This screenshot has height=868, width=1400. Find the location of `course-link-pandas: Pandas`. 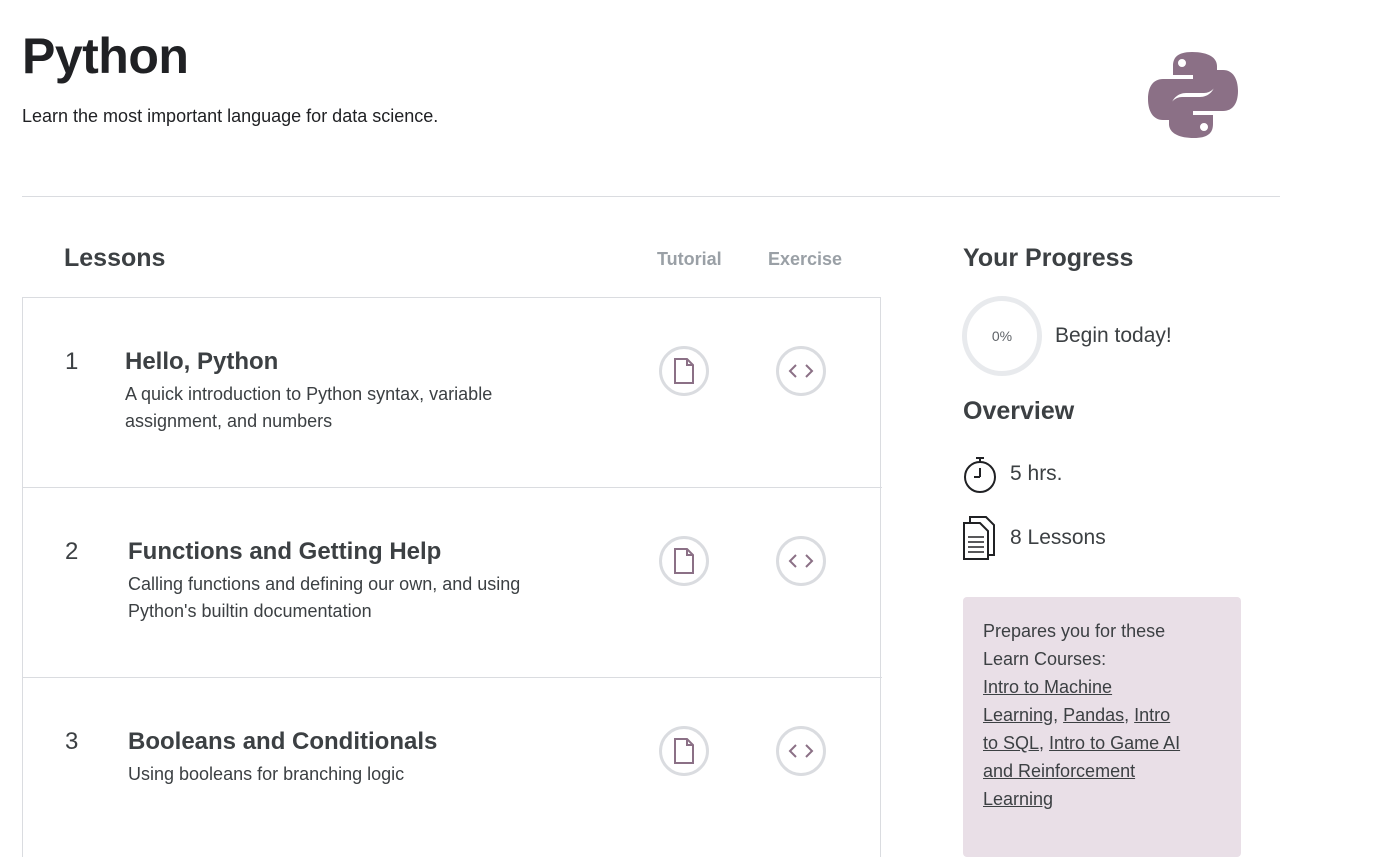

course-link-pandas: Pandas is located at coordinates (1093, 715).